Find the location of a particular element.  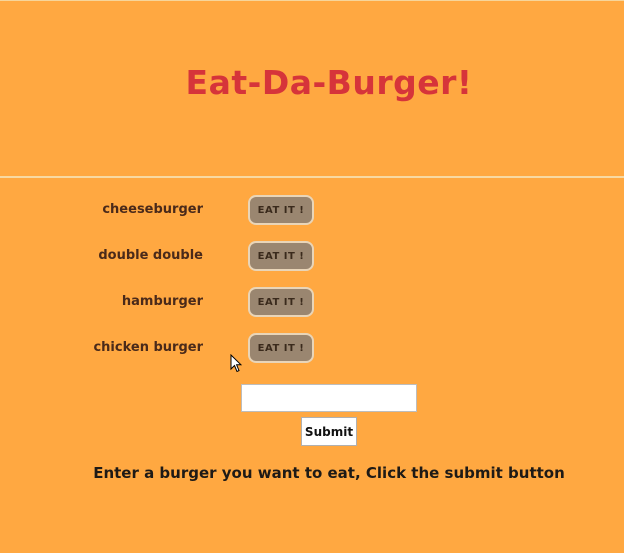

burger-name: double double is located at coordinates (150, 255).